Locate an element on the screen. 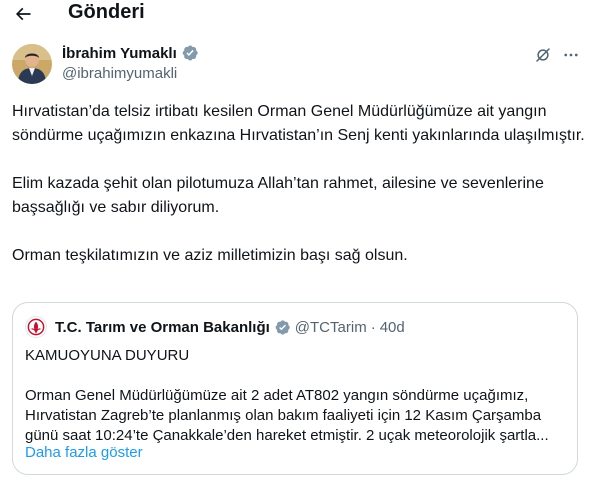 The width and height of the screenshot is (597, 482). more-button is located at coordinates (571, 55).